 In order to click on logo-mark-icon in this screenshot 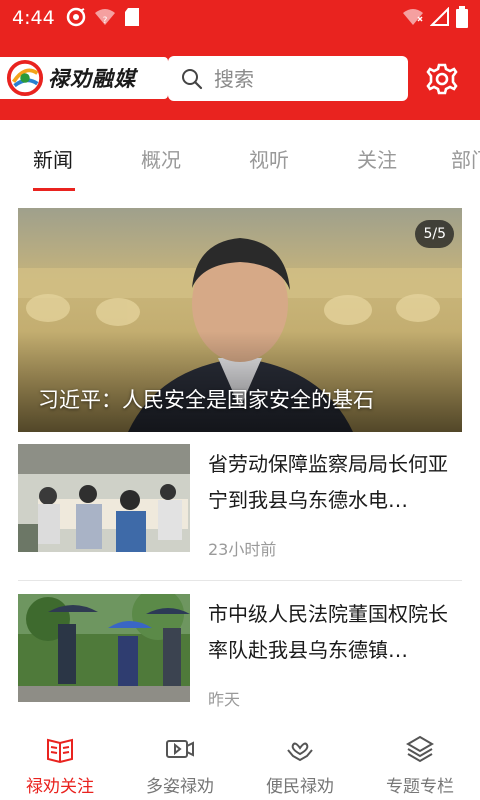, I will do `click(25, 78)`.